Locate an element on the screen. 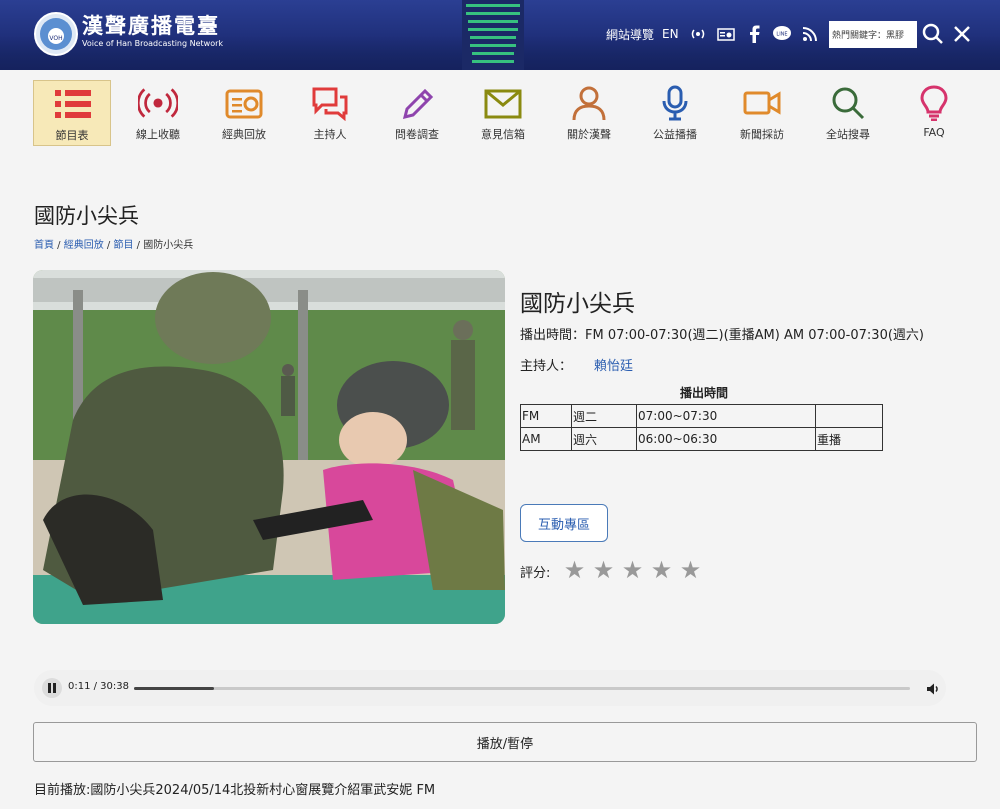 The height and width of the screenshot is (809, 1000). breadcrumb-programs: 節目 is located at coordinates (123, 245).